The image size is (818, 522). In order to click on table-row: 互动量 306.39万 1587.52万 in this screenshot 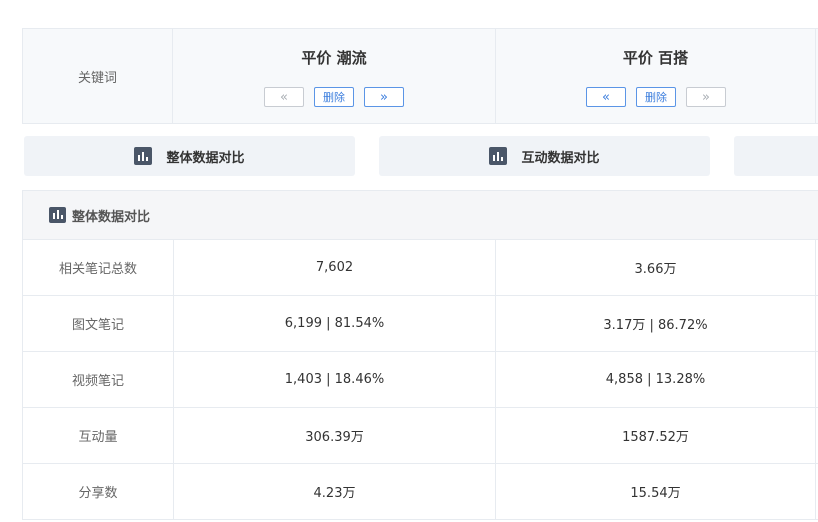, I will do `click(420, 436)`.